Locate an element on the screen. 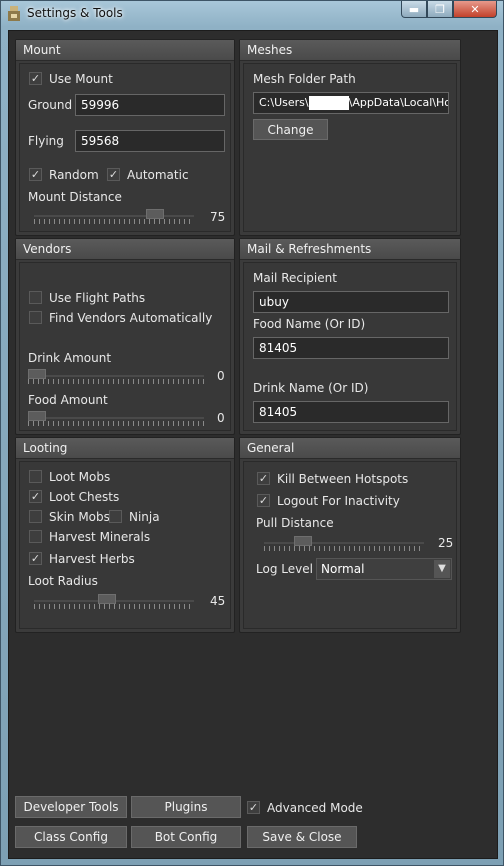 This screenshot has width=504, height=866. mount-distance-slider is located at coordinates (114, 218).